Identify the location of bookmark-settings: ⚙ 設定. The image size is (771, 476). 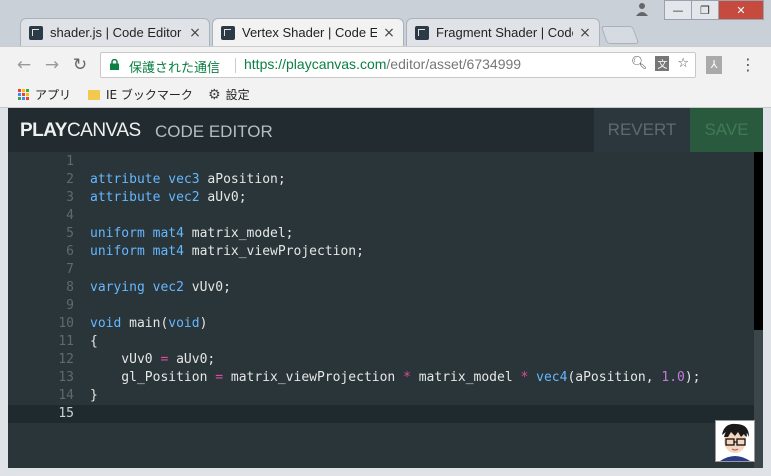
(229, 94).